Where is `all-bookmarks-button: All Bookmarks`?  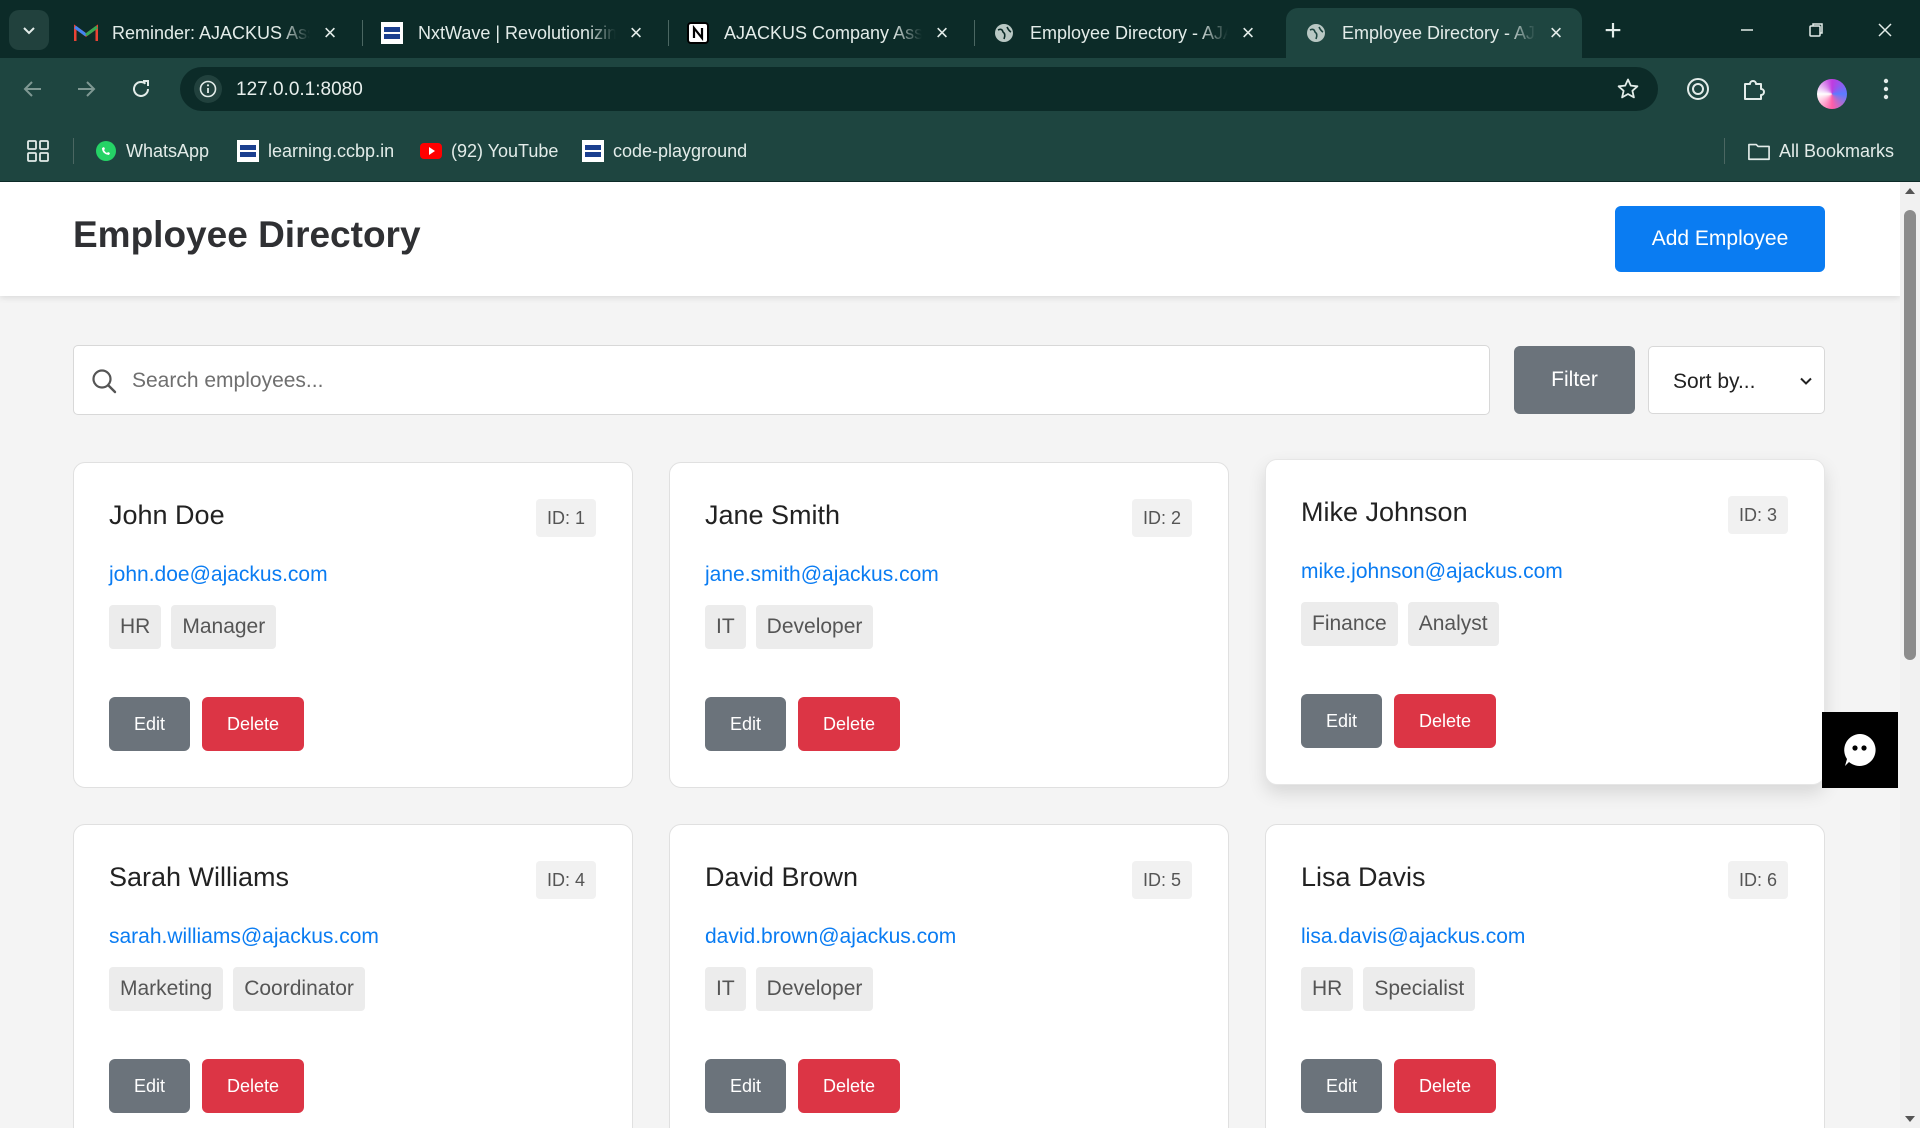
all-bookmarks-button: All Bookmarks is located at coordinates (1821, 151).